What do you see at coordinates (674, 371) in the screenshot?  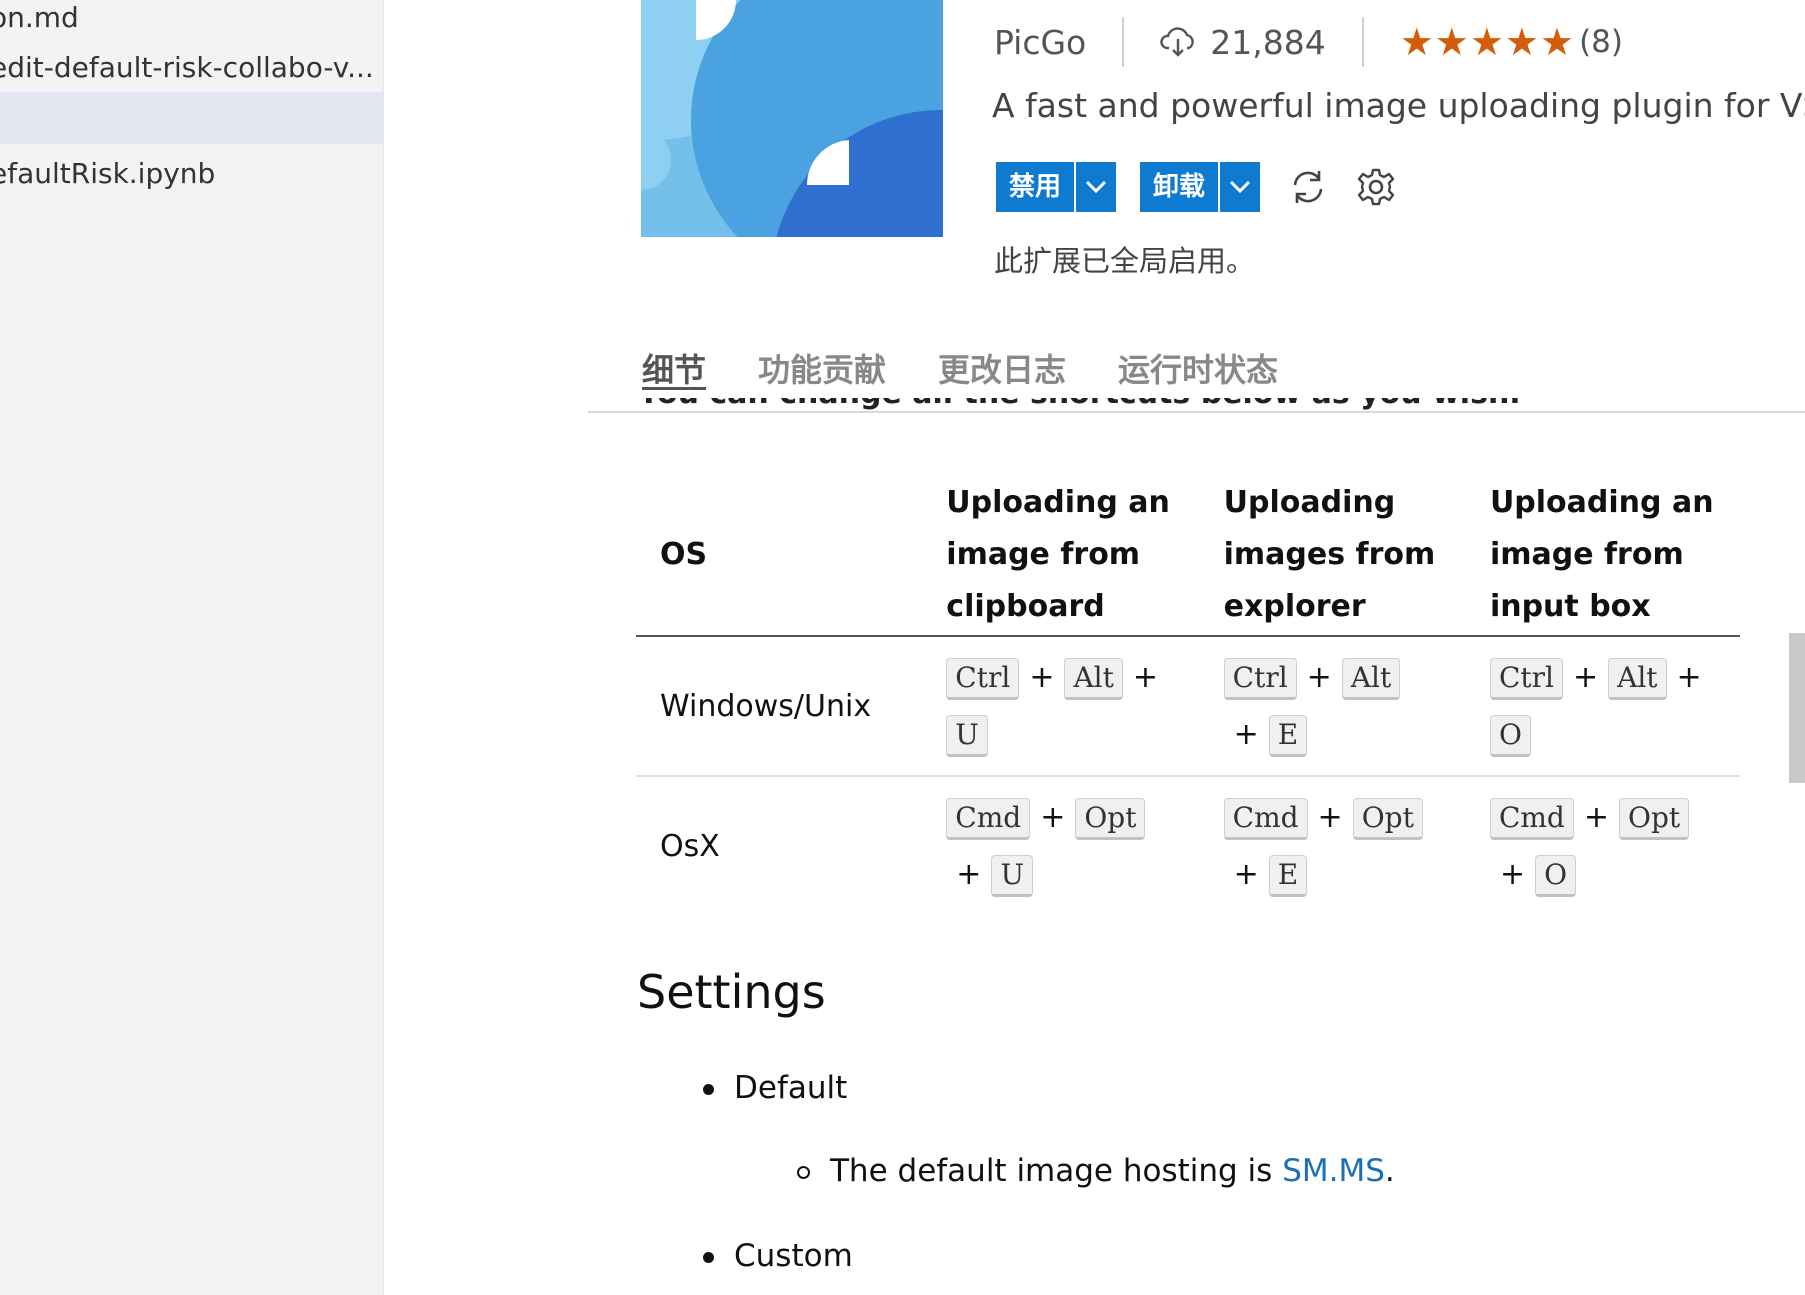 I see `tab-details: 细节` at bounding box center [674, 371].